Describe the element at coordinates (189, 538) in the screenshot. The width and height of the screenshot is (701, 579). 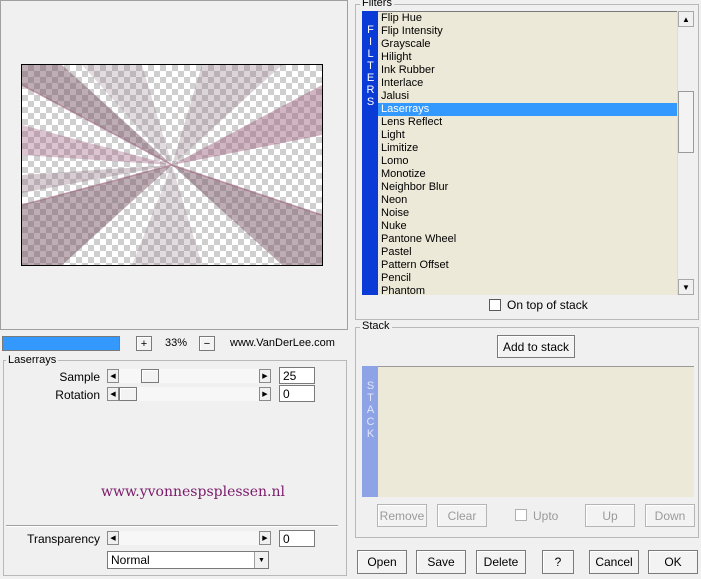
I see `transparency-track` at that location.